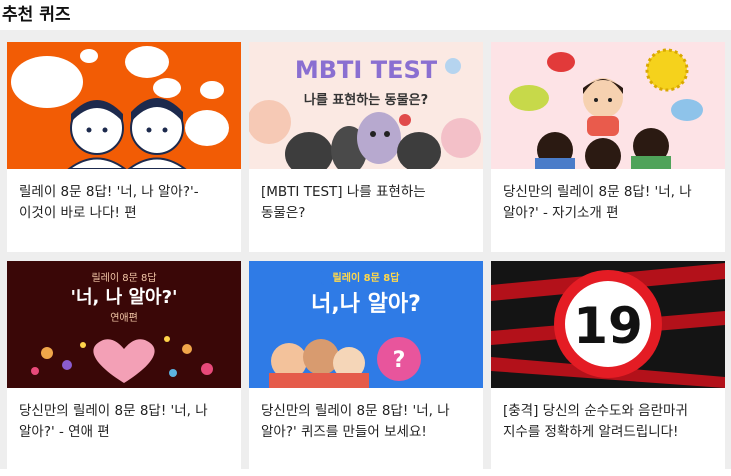 The width and height of the screenshot is (731, 476). I want to click on quiz-thumbnail-4: 릴레이 8문 8답 '너, 나 알아?' 연애편, so click(124, 324).